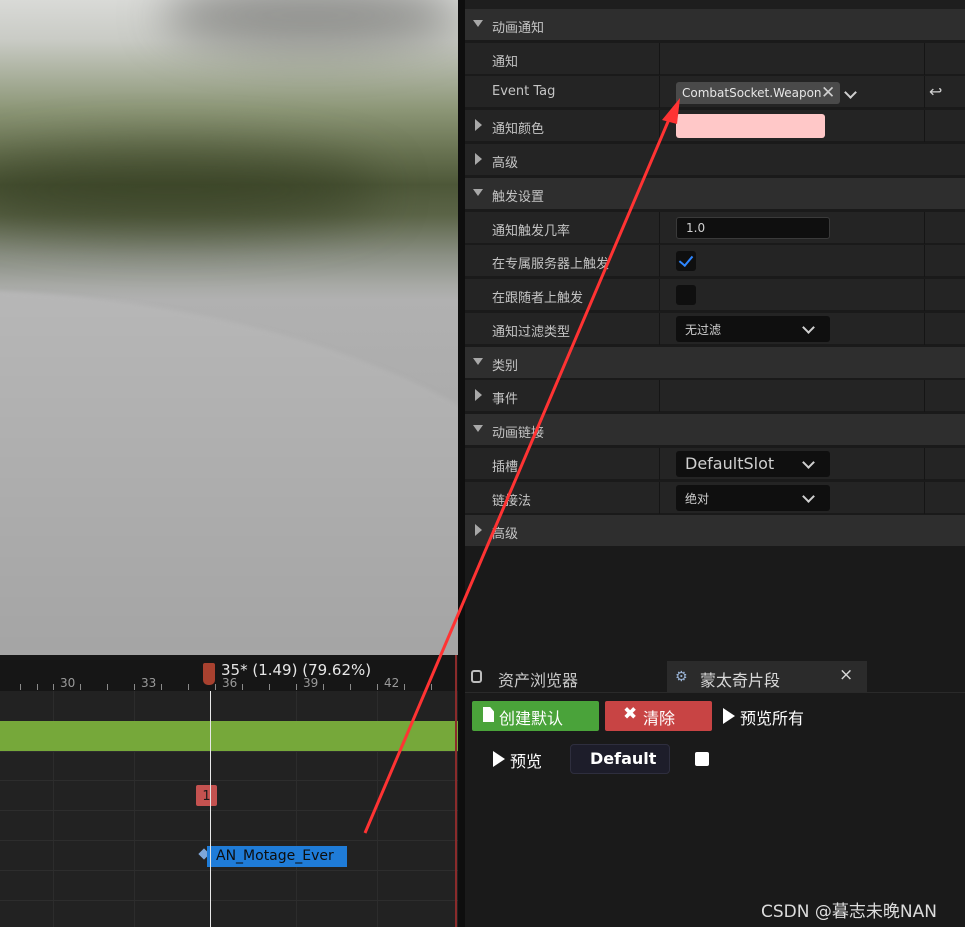 The height and width of the screenshot is (927, 965). I want to click on tick-label: 33, so click(149, 683).